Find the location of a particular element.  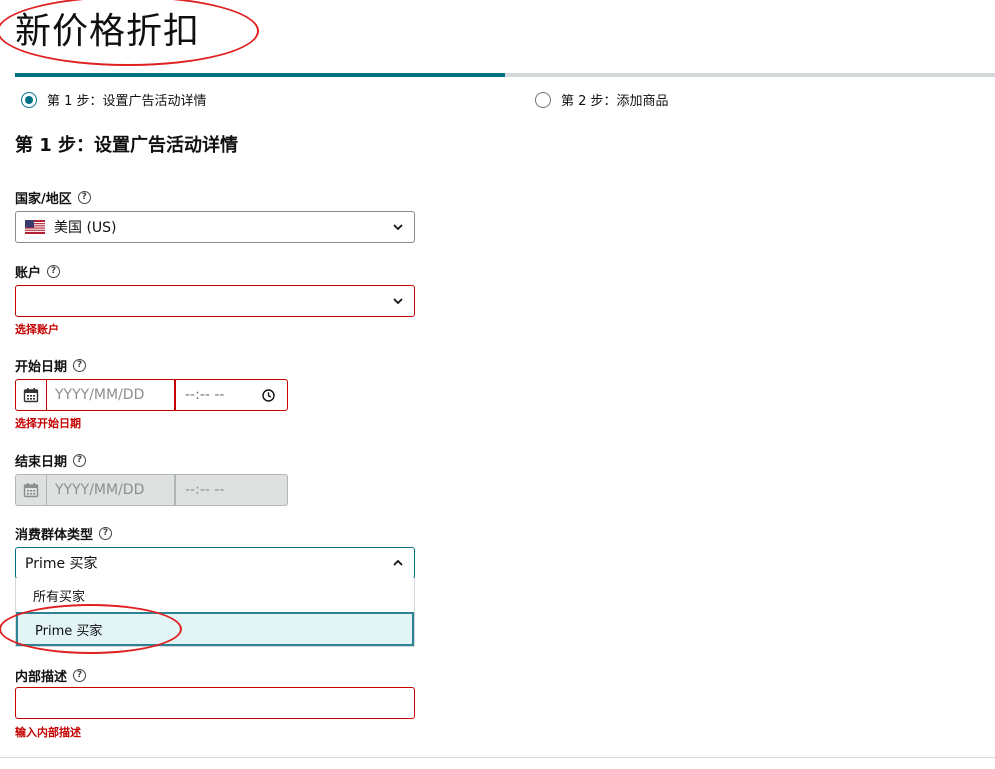

step-1: 第 1 步：设置广告活动详情 is located at coordinates (114, 99).